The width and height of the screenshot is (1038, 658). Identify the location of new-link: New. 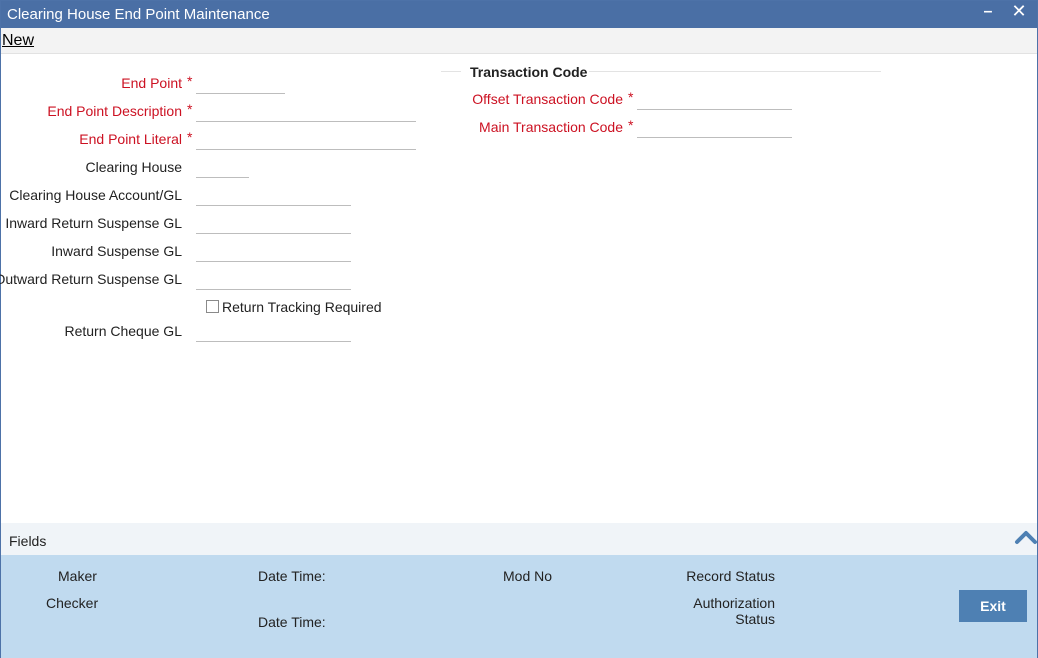
(18, 41).